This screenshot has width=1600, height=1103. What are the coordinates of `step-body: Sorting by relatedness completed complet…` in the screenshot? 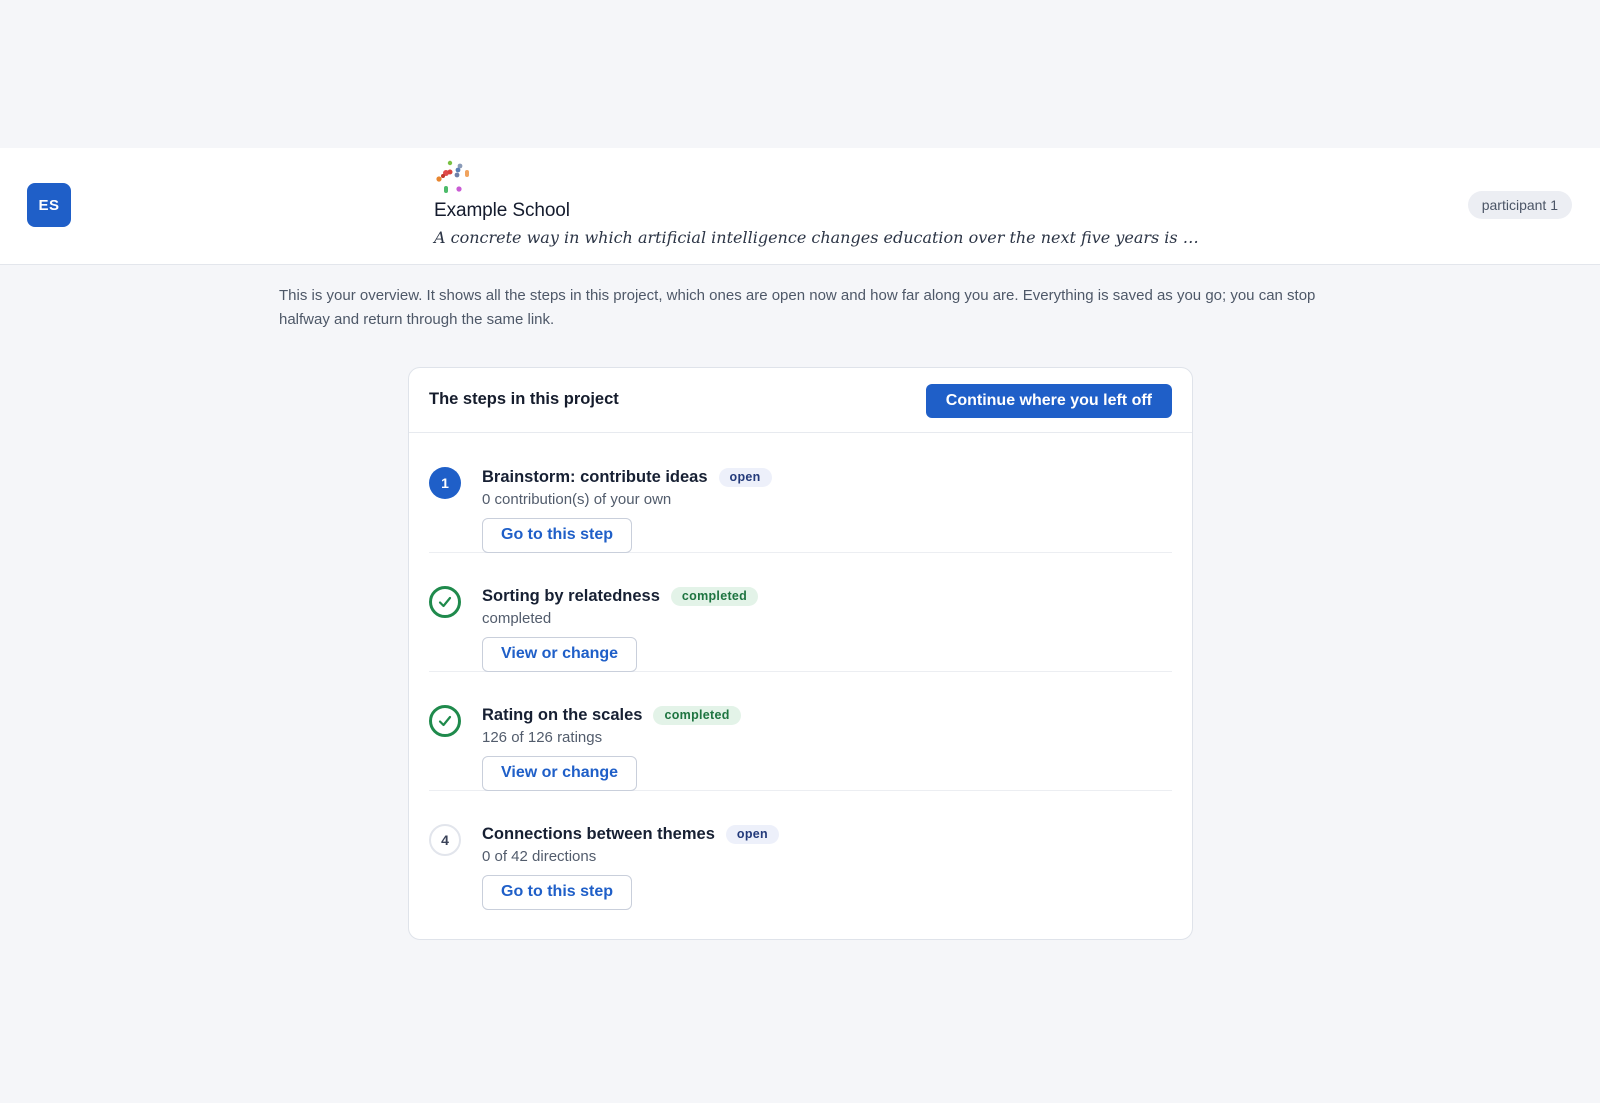 It's located at (620, 628).